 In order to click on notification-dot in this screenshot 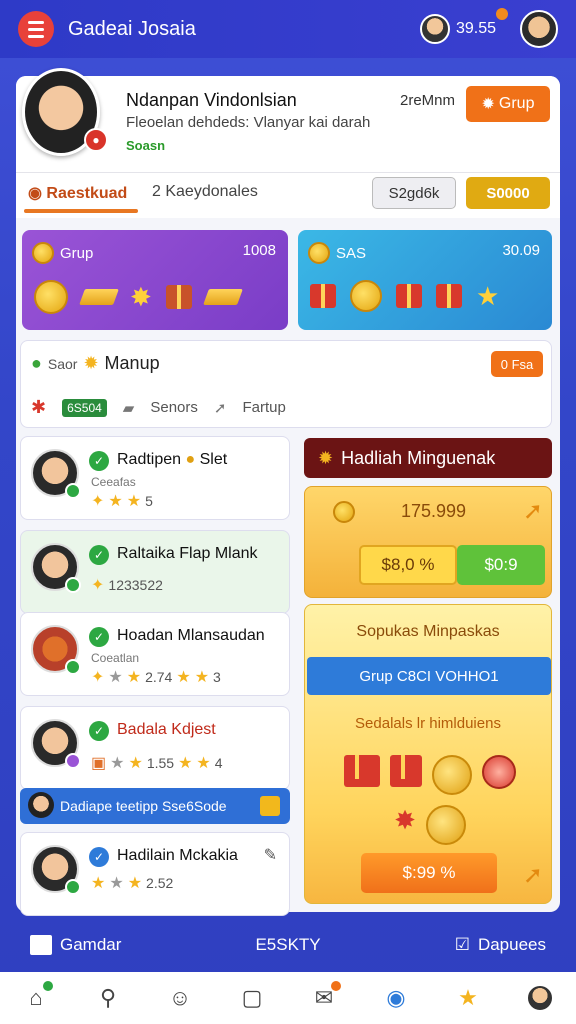, I will do `click(502, 14)`.